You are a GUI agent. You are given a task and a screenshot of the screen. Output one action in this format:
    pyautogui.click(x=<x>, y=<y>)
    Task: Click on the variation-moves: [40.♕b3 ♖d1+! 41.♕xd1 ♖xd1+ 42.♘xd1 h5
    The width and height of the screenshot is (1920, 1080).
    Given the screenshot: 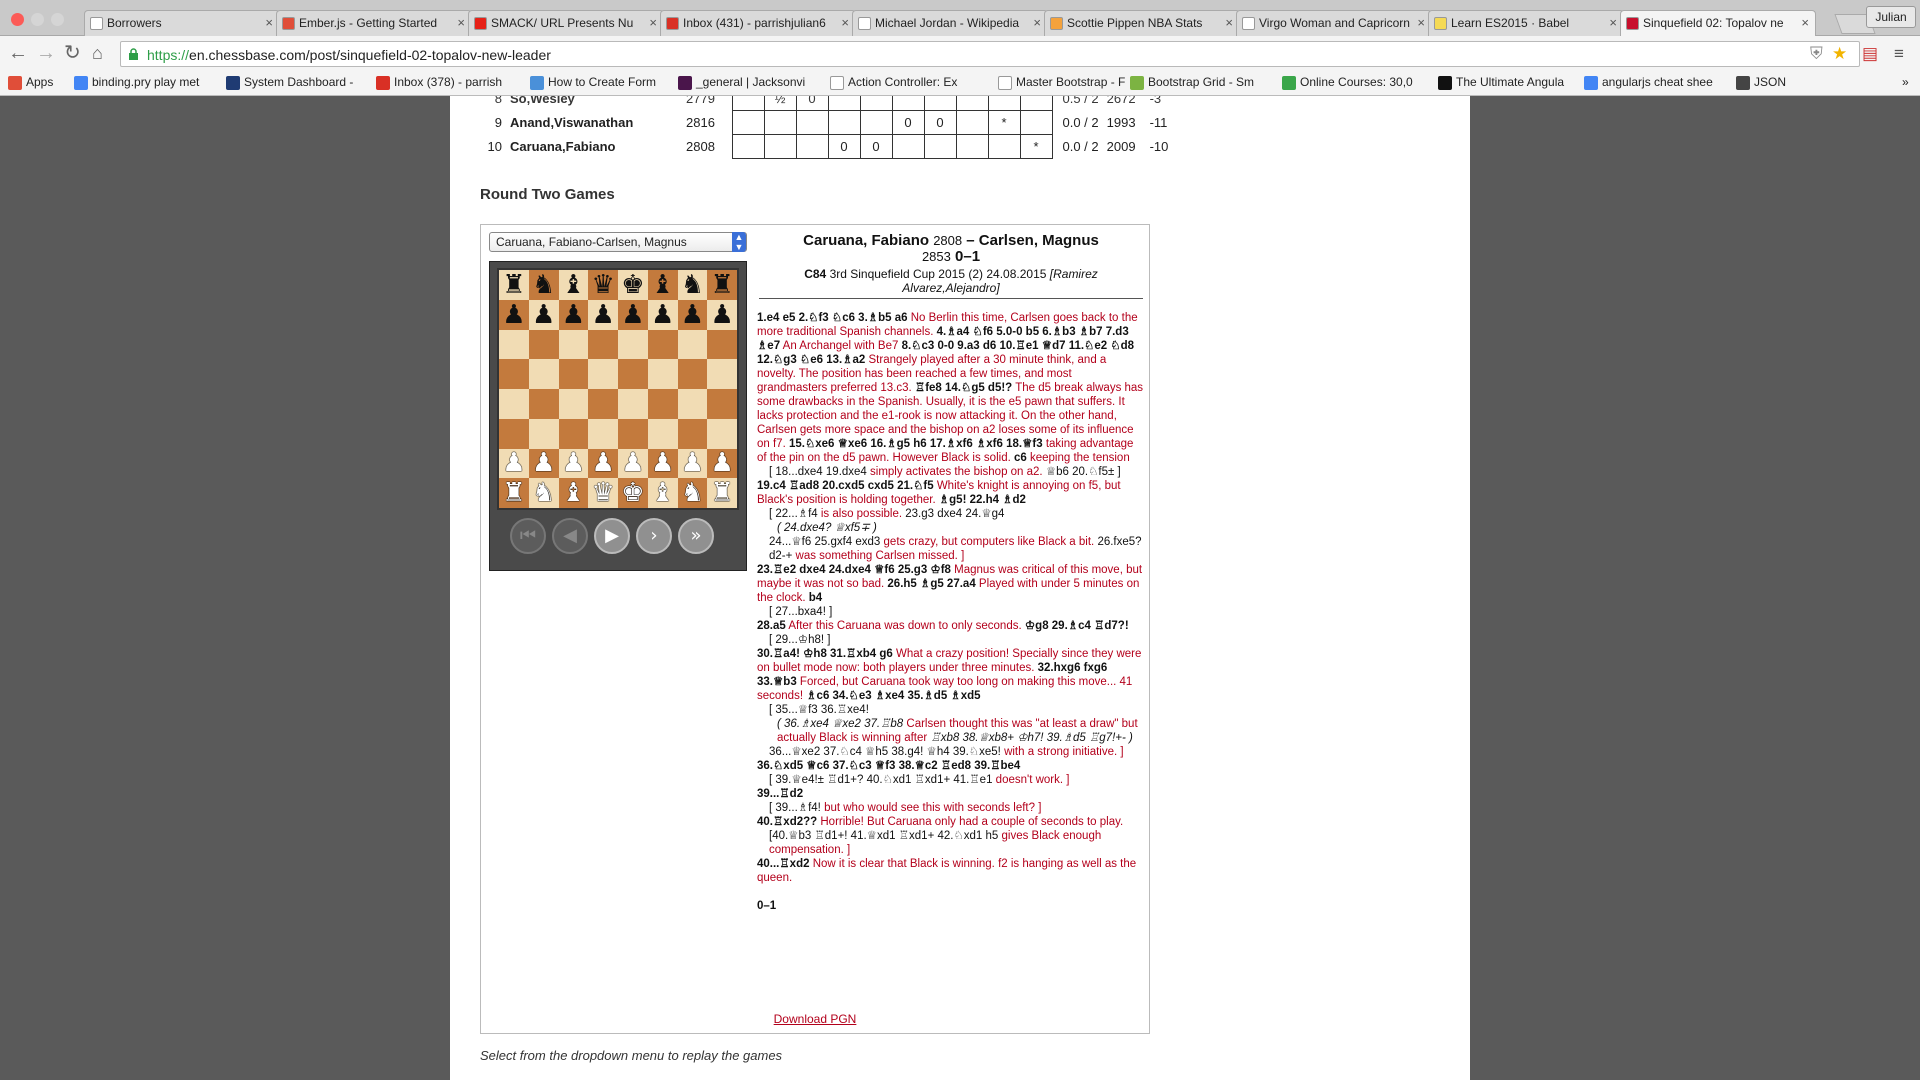 What is the action you would take?
    pyautogui.click(x=885, y=836)
    